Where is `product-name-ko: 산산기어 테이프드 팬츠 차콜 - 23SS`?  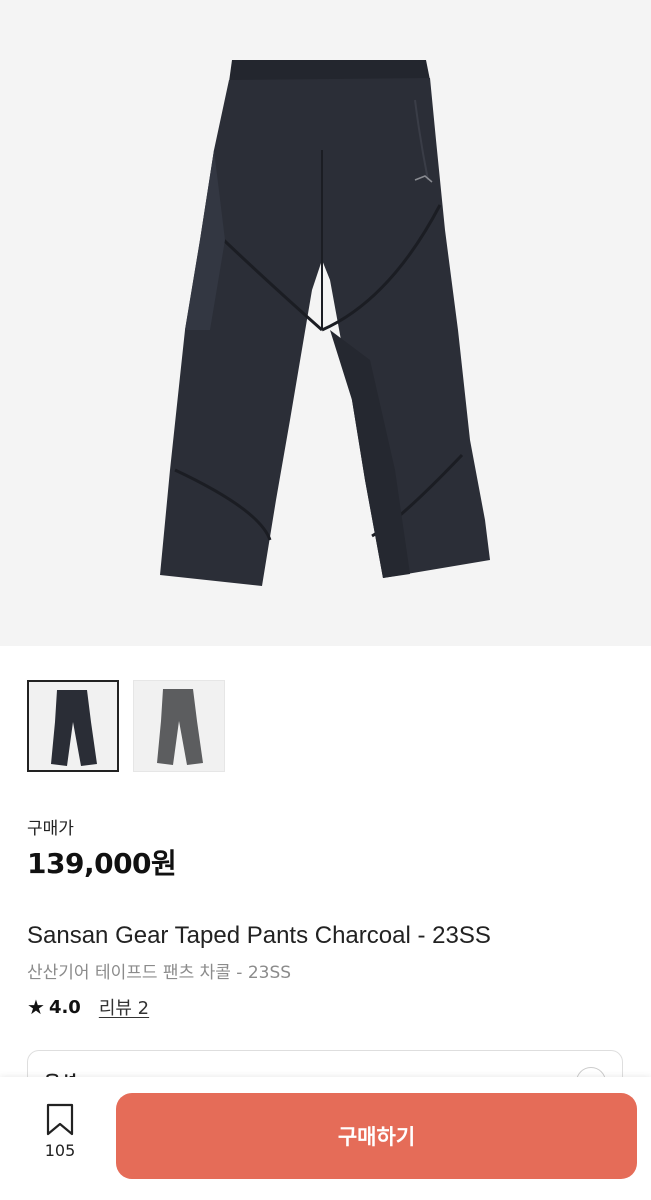 product-name-ko: 산산기어 테이프드 팬츠 차콜 - 23SS is located at coordinates (159, 973).